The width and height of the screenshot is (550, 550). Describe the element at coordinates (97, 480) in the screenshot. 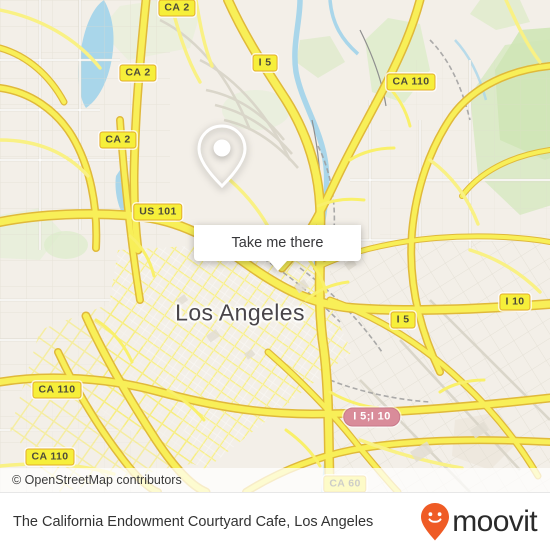

I see `attribution-text: © OpenStreetMap contributors` at that location.